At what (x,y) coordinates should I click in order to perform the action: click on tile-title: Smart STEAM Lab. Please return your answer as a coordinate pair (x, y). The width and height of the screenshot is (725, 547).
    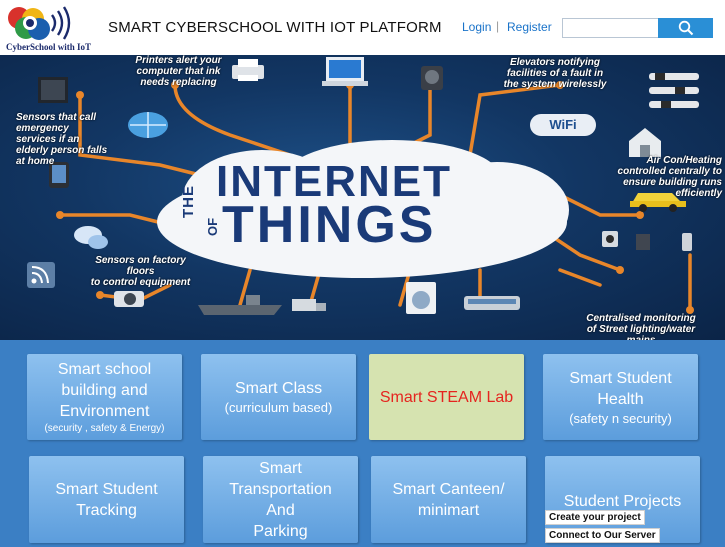
    Looking at the image, I should click on (446, 397).